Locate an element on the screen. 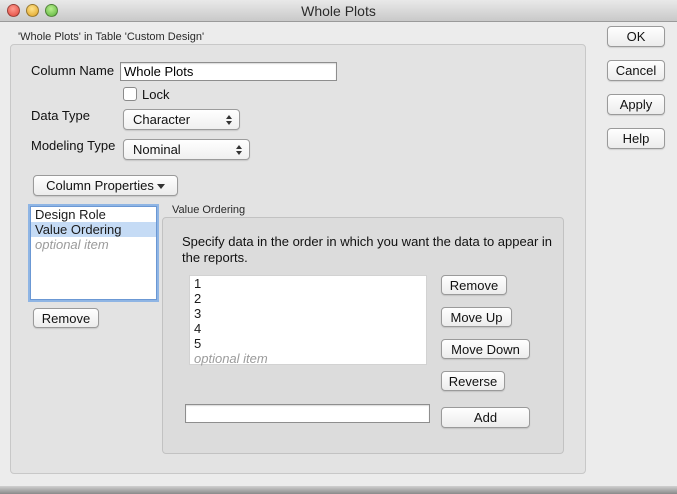 This screenshot has width=677, height=494. ok-button: OK is located at coordinates (636, 36).